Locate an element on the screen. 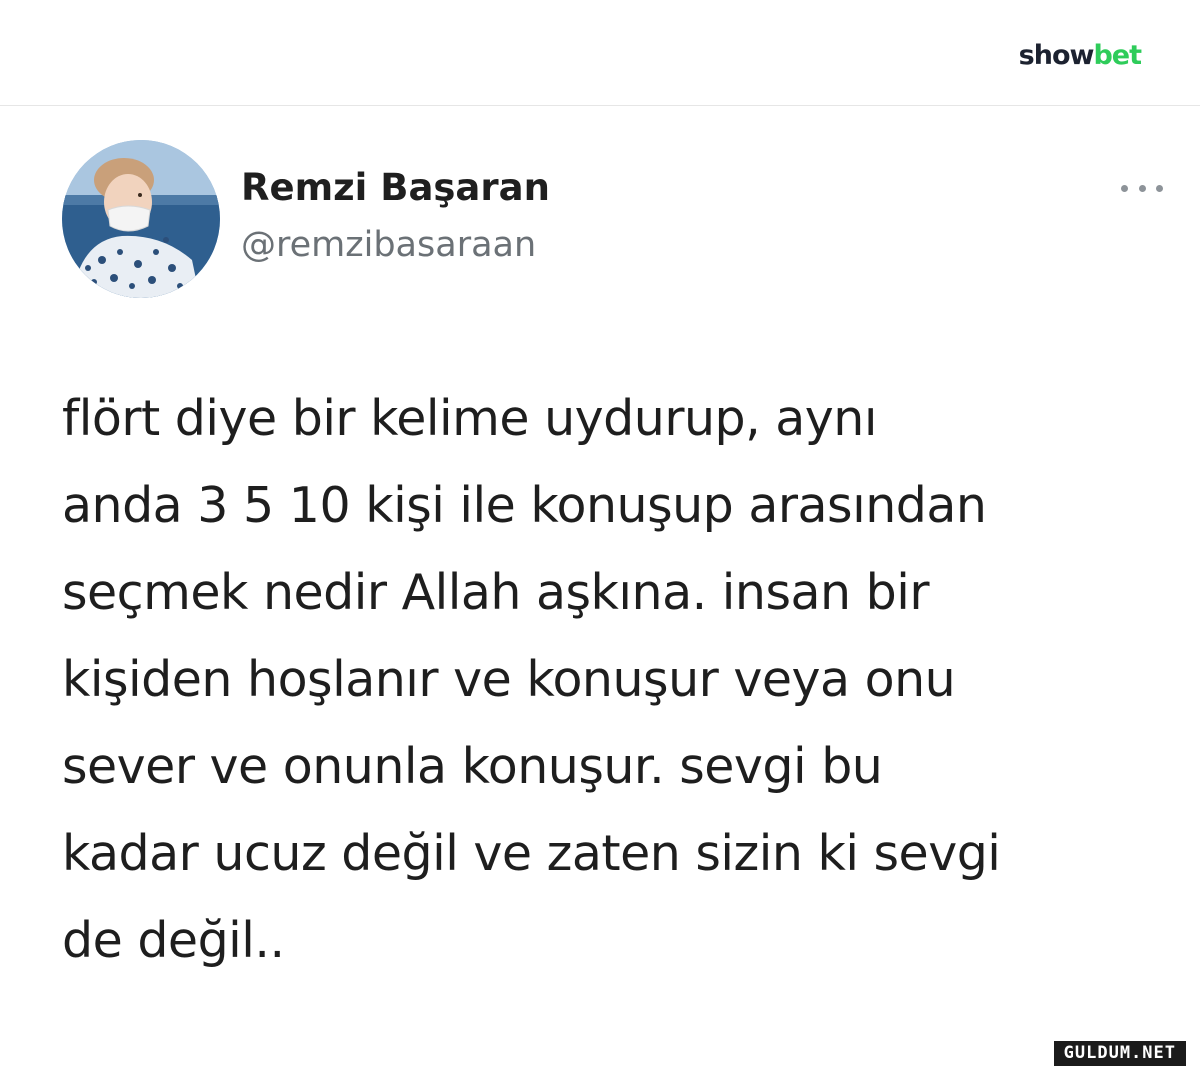 This screenshot has width=1200, height=1076. tweet-text-line: anda 3 5 10 kişi ile konuşup arasından is located at coordinates (524, 505).